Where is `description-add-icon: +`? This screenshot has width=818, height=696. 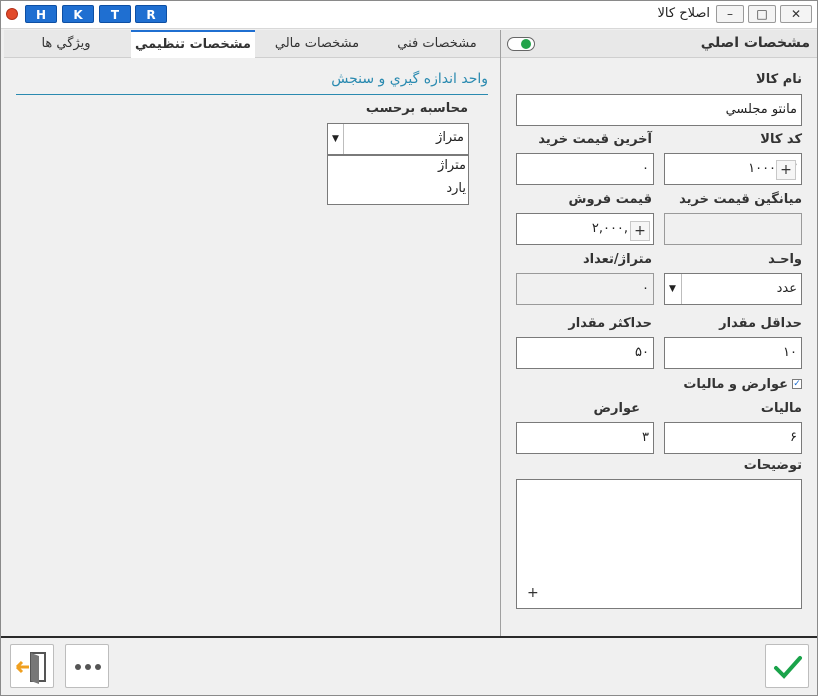 description-add-icon: + is located at coordinates (533, 593).